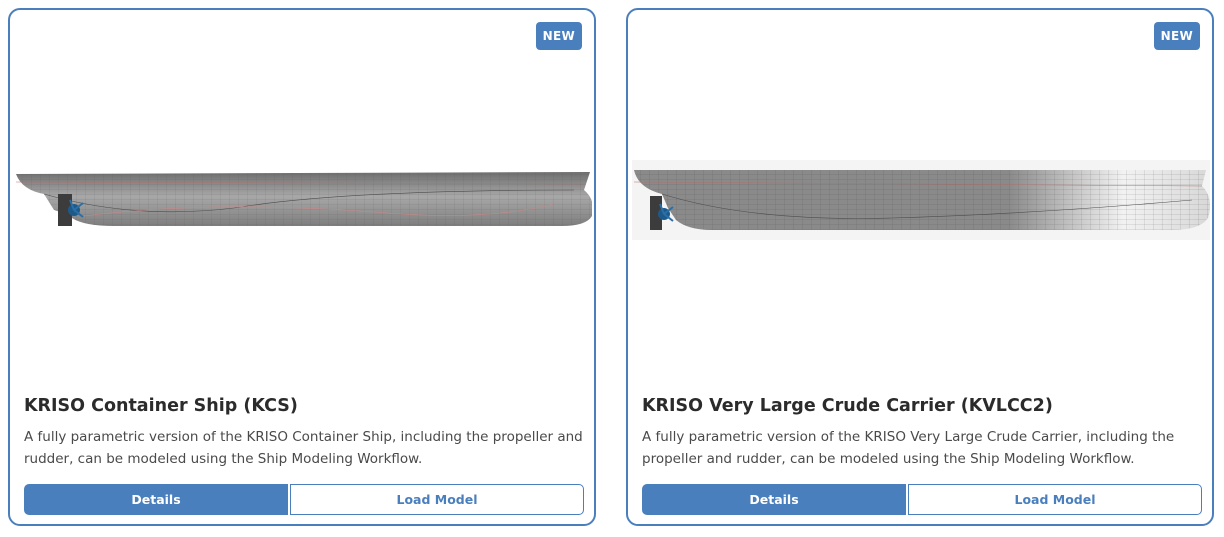  What do you see at coordinates (921, 200) in the screenshot?
I see `kvlcc2-ship-image` at bounding box center [921, 200].